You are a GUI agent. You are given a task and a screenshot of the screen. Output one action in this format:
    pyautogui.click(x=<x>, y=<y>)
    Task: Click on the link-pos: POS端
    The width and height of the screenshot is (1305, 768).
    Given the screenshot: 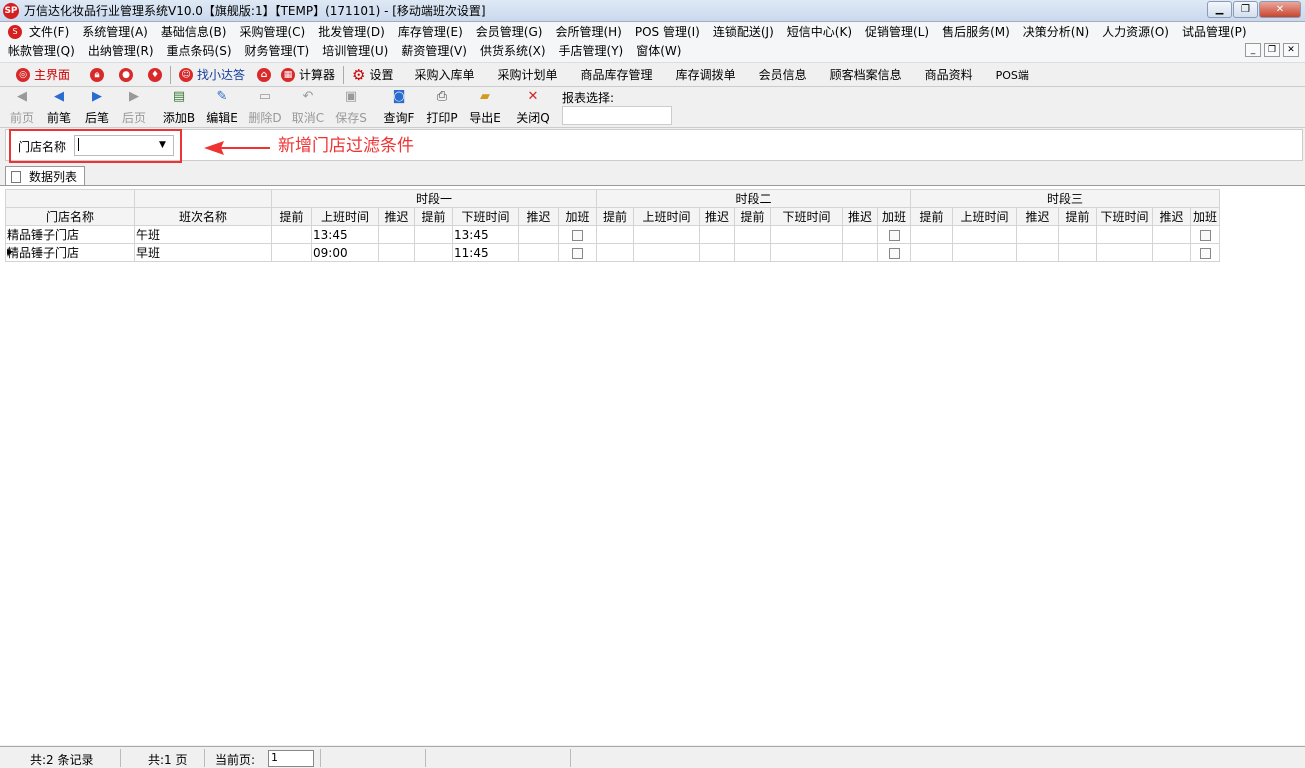 What is the action you would take?
    pyautogui.click(x=1012, y=74)
    